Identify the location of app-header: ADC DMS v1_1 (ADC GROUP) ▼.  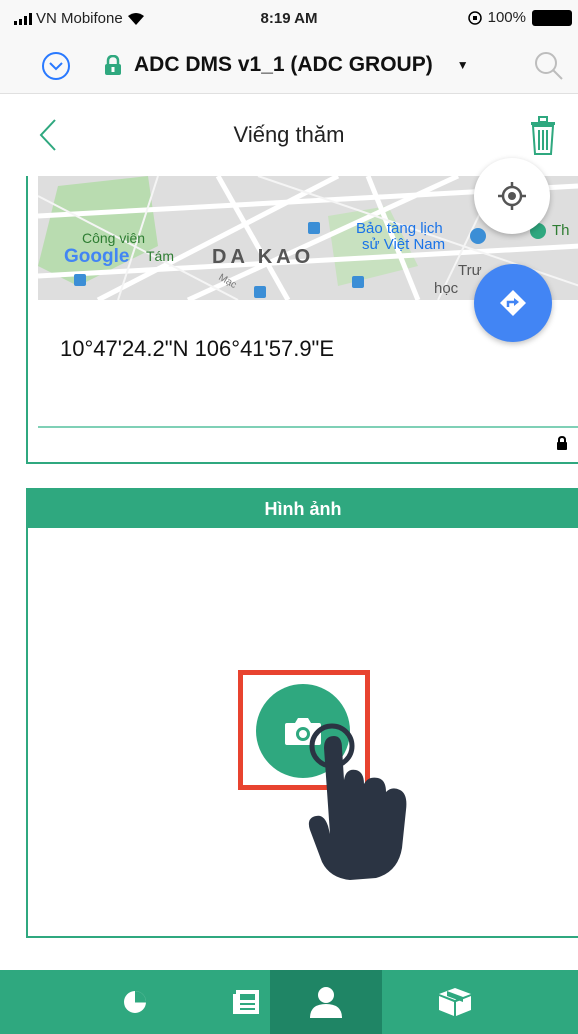
(289, 66).